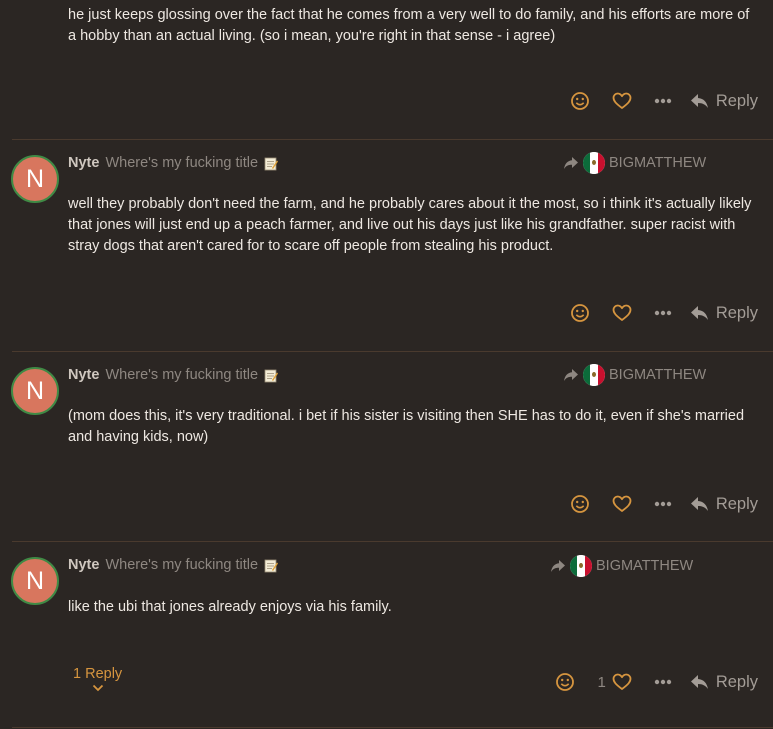 This screenshot has height=729, width=773. I want to click on like-button: 1, so click(614, 682).